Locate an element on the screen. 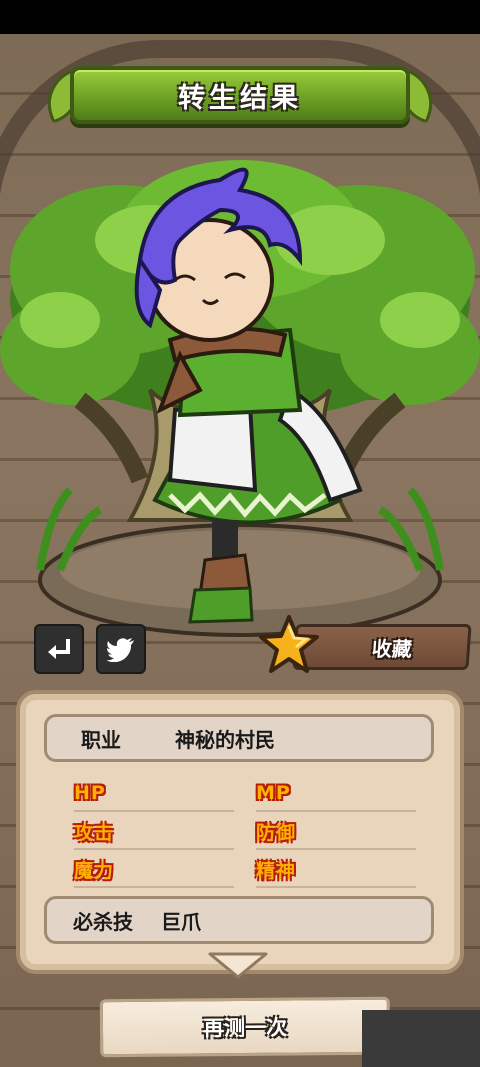 The width and height of the screenshot is (480, 1067). twitter-bird-icon is located at coordinates (120, 650).